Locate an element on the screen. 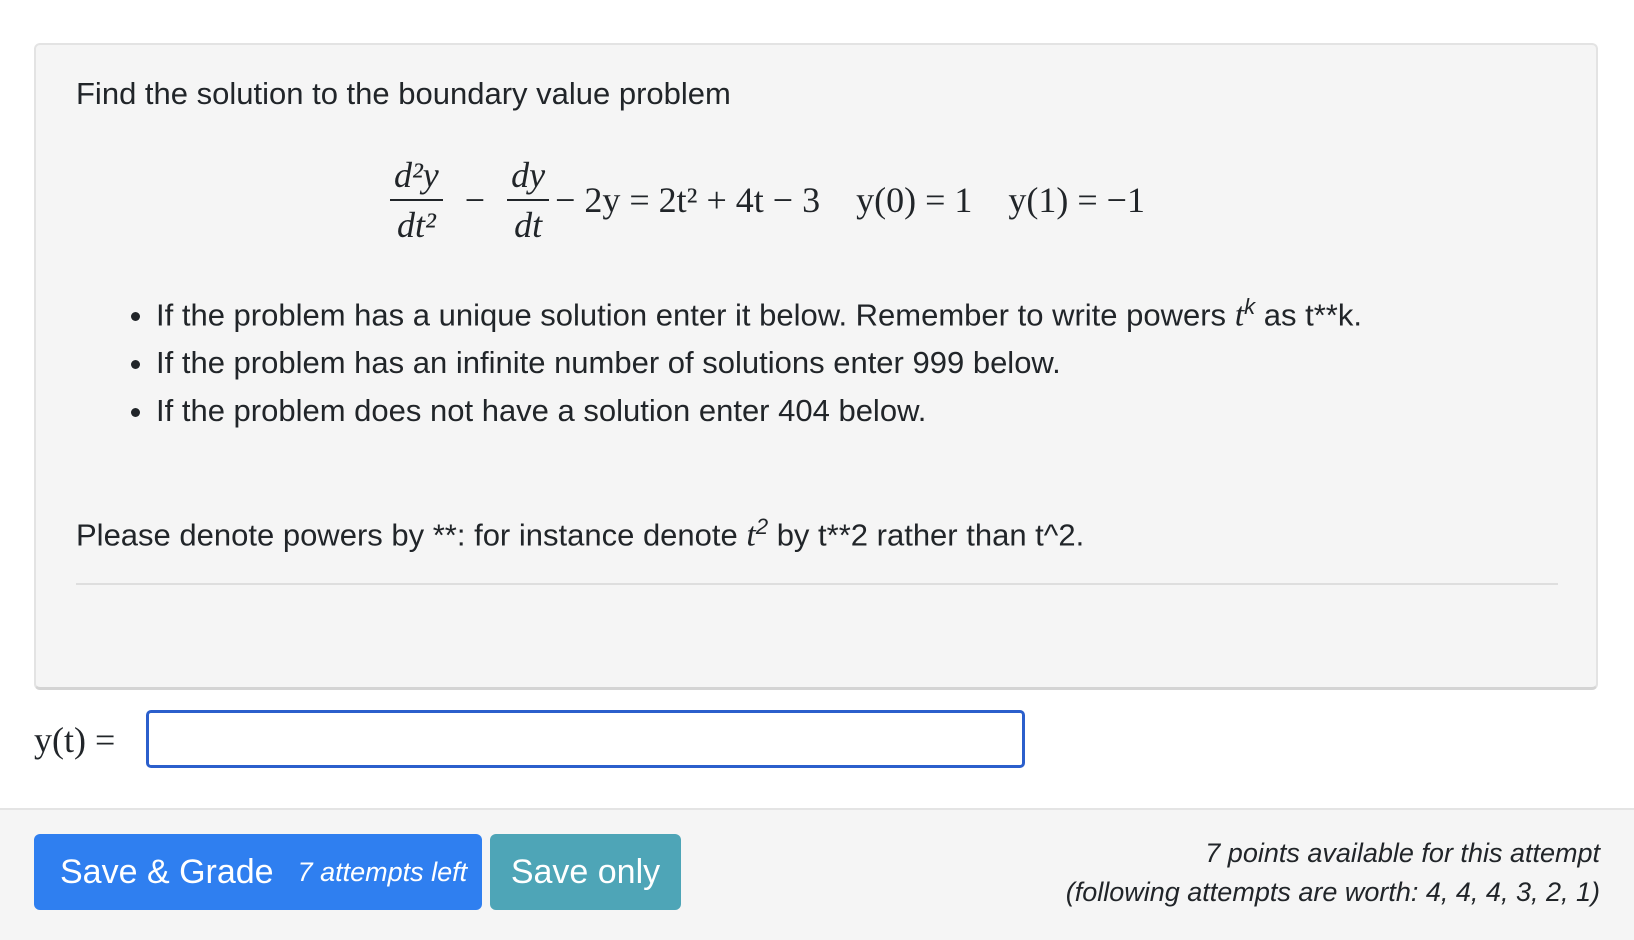 The height and width of the screenshot is (940, 1634). save-only-button: Save only is located at coordinates (585, 872).